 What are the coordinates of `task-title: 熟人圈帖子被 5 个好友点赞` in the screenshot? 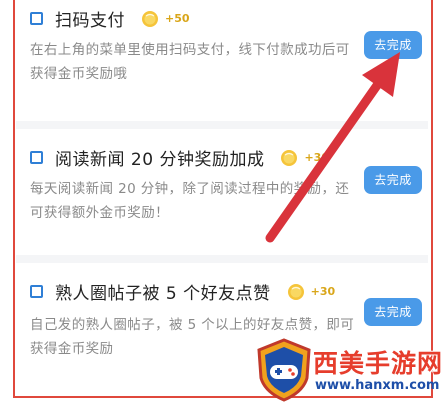 It's located at (163, 294).